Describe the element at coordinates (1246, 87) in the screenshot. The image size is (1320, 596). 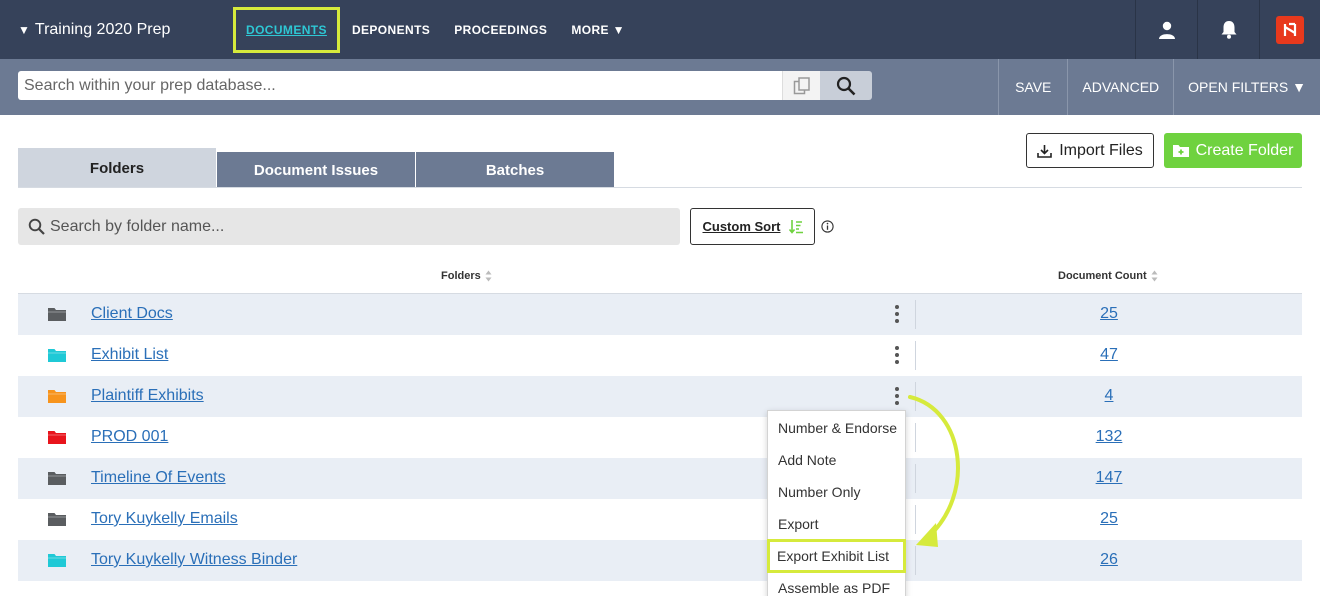
I see `open-filters-button: OPEN FILTERS ▼` at that location.